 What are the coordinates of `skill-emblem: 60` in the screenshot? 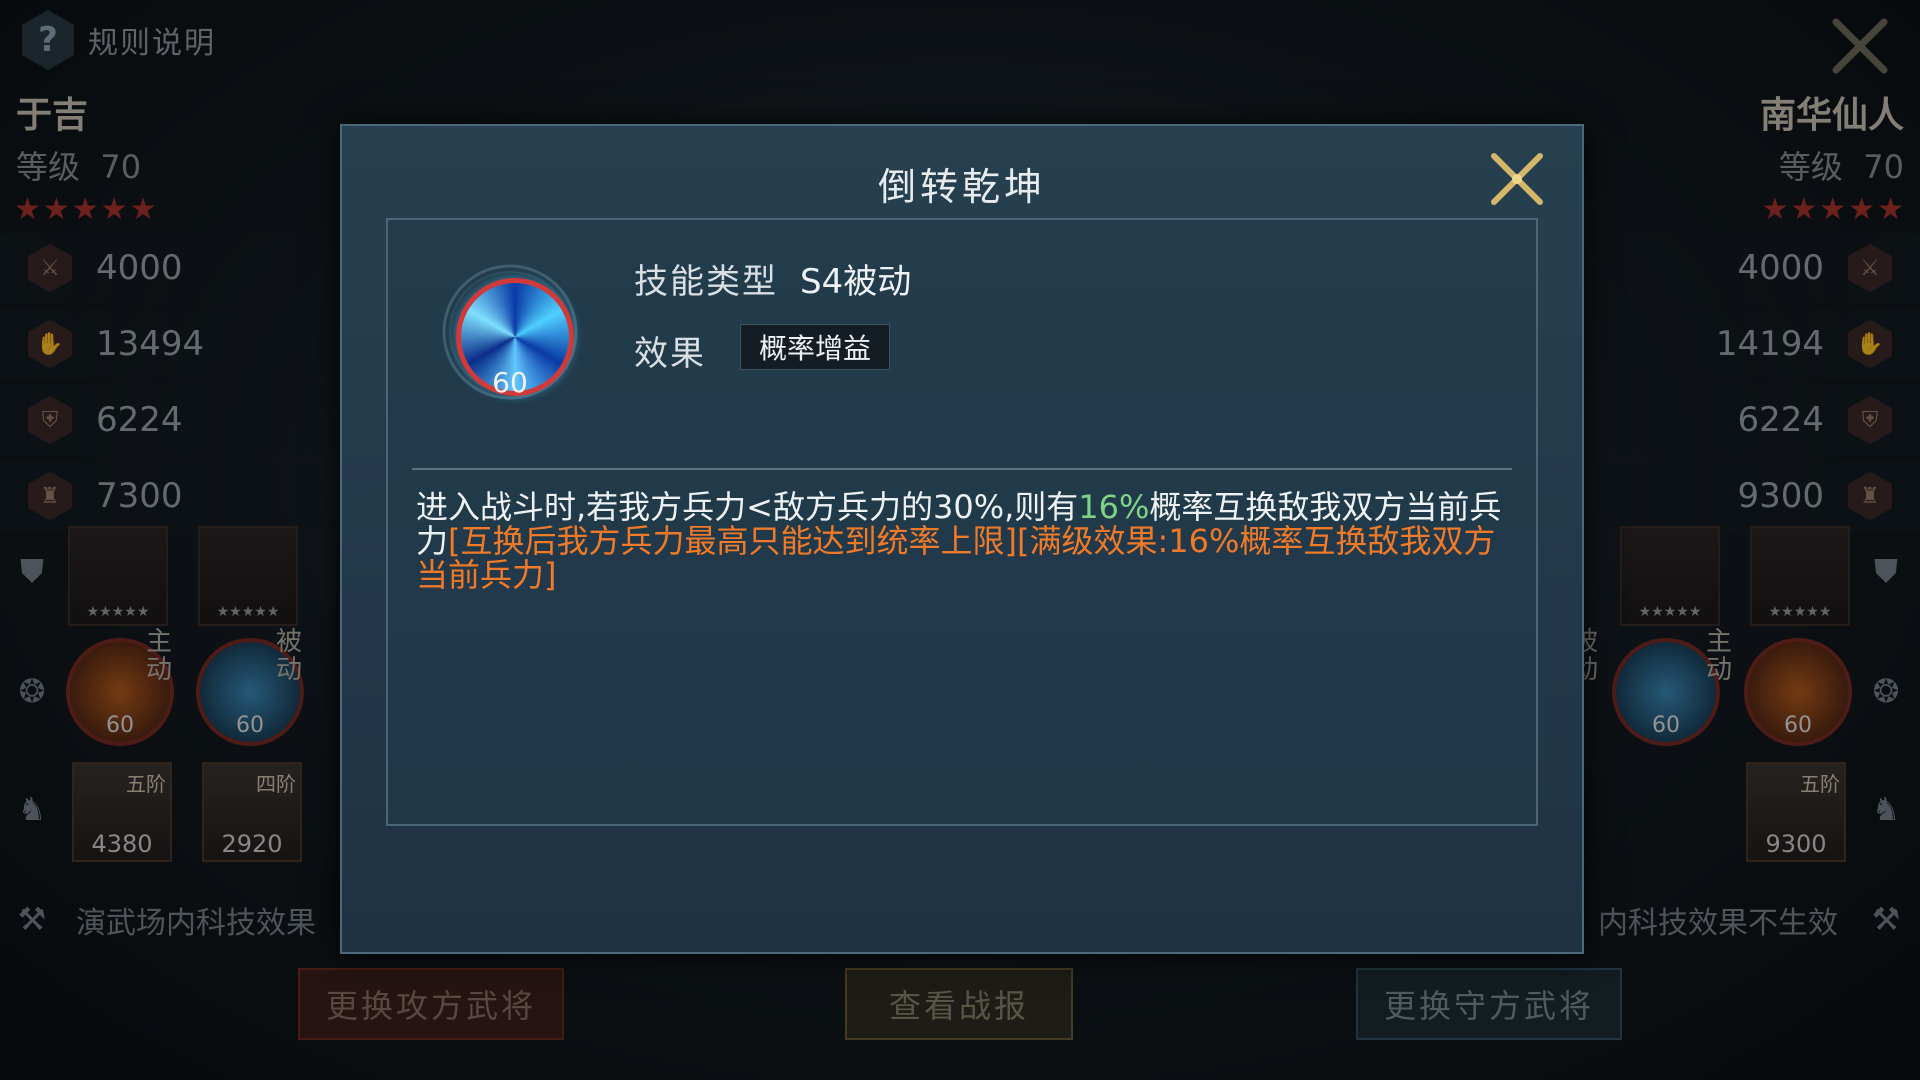 It's located at (510, 332).